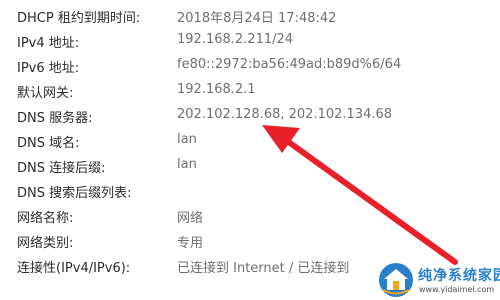  Describe the element at coordinates (250, 167) in the screenshot. I see `property-row-dns-connection-suffix: DNS 连接后缀: lan` at that location.